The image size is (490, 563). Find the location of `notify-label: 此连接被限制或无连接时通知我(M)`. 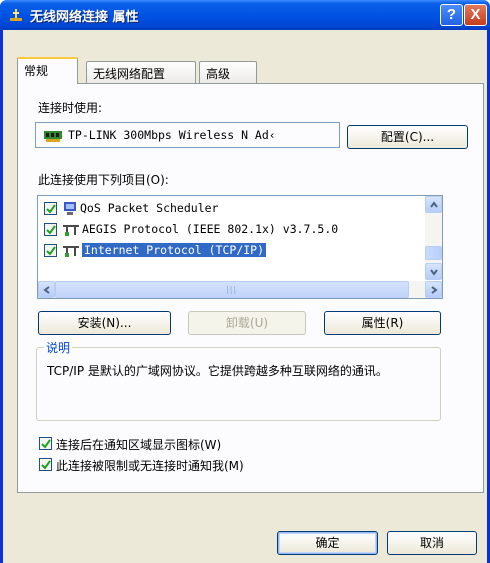

notify-label: 此连接被限制或无连接时通知我(M) is located at coordinates (150, 466).